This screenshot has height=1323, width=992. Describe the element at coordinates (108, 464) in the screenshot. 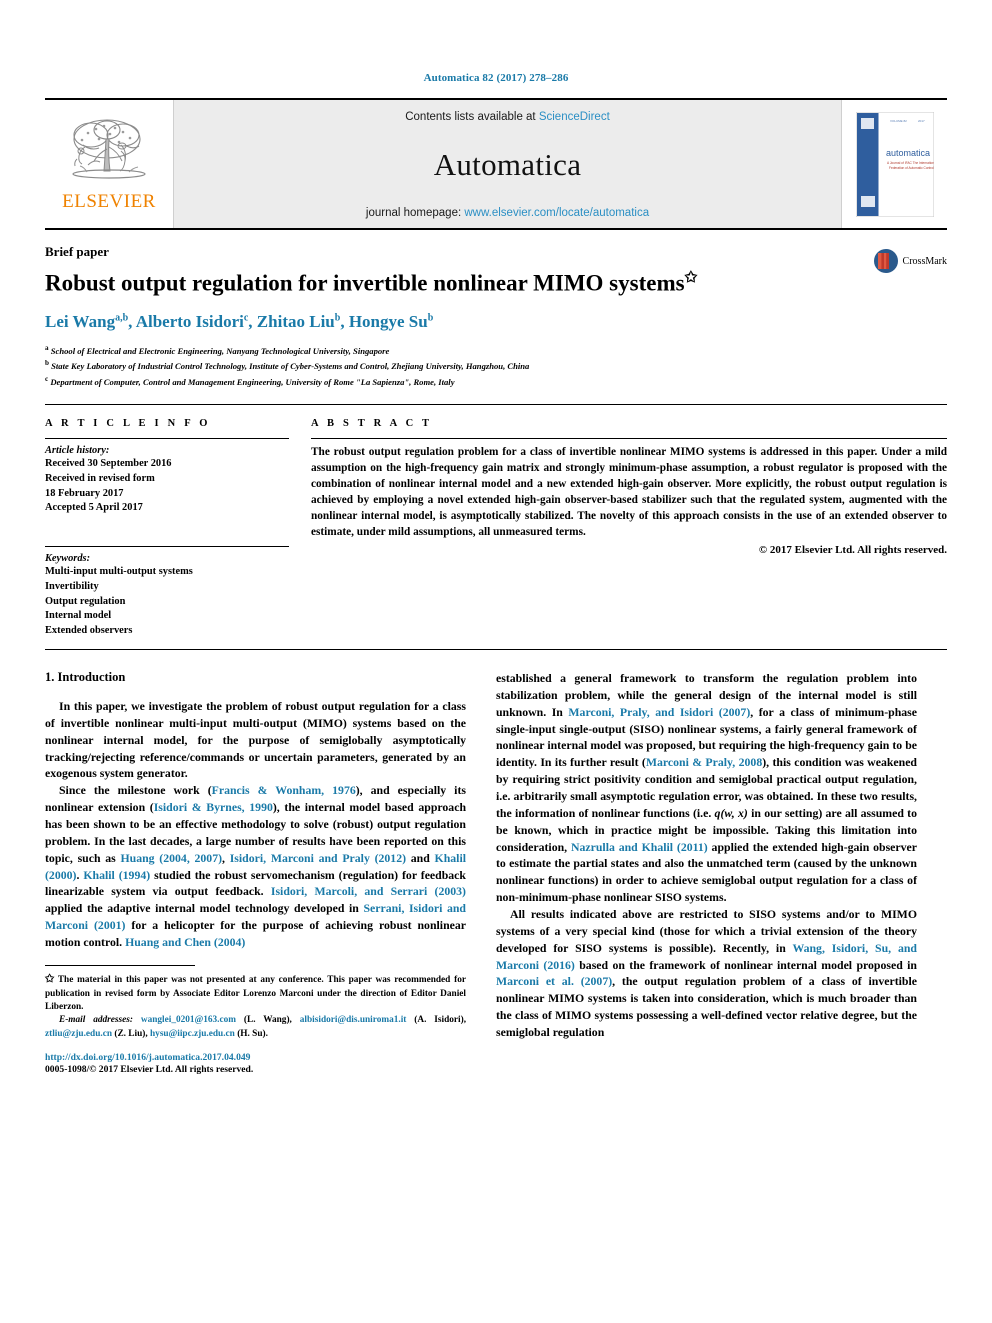

I see `history-item: Received 30 September 2016` at that location.